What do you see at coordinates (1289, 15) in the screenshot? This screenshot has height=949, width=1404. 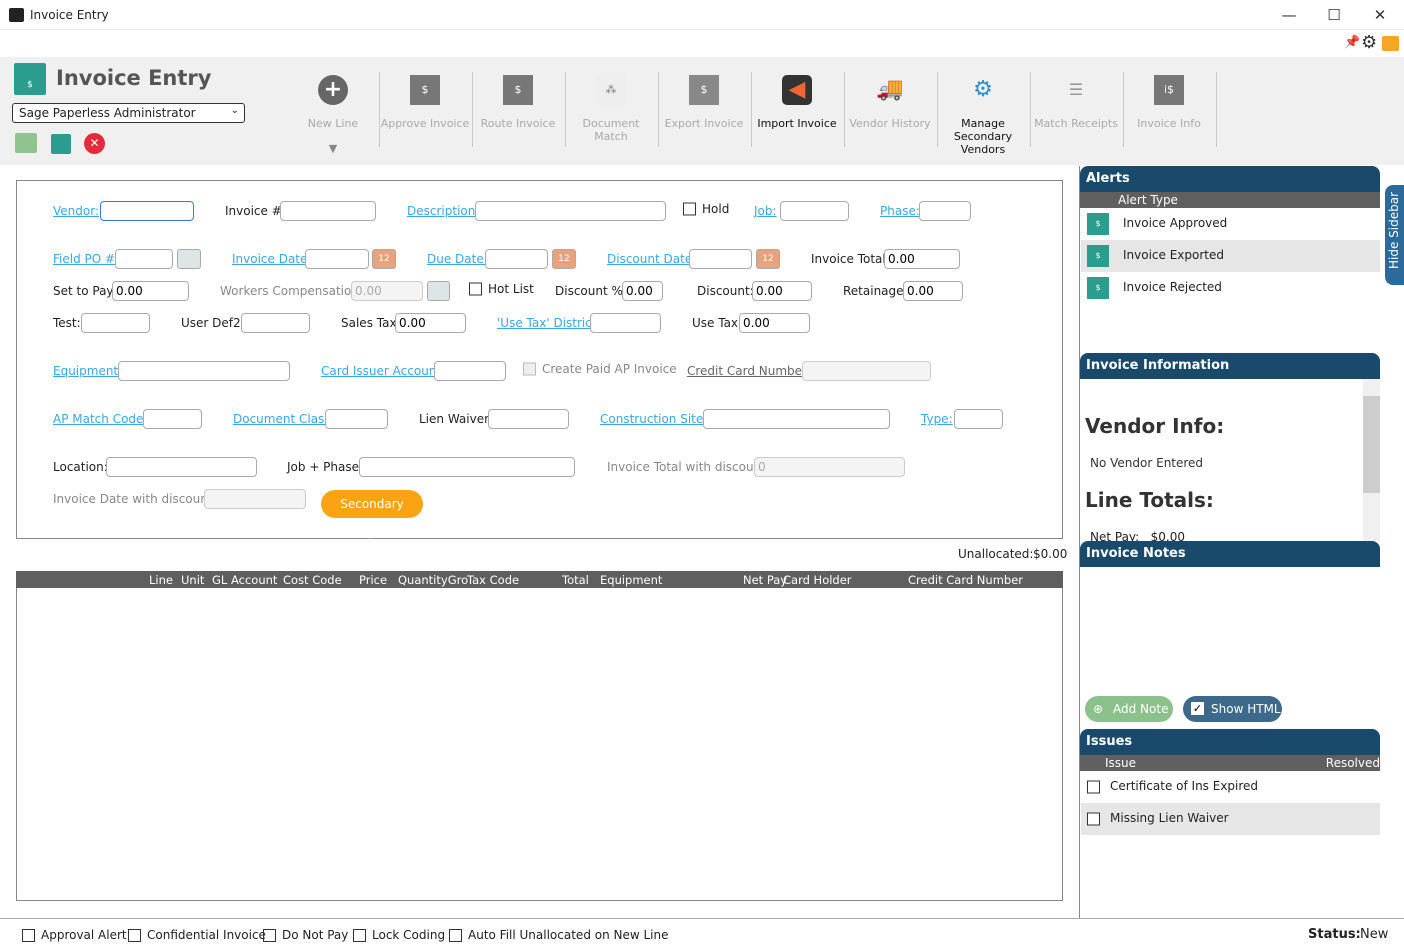 I see `minimize-button: —` at bounding box center [1289, 15].